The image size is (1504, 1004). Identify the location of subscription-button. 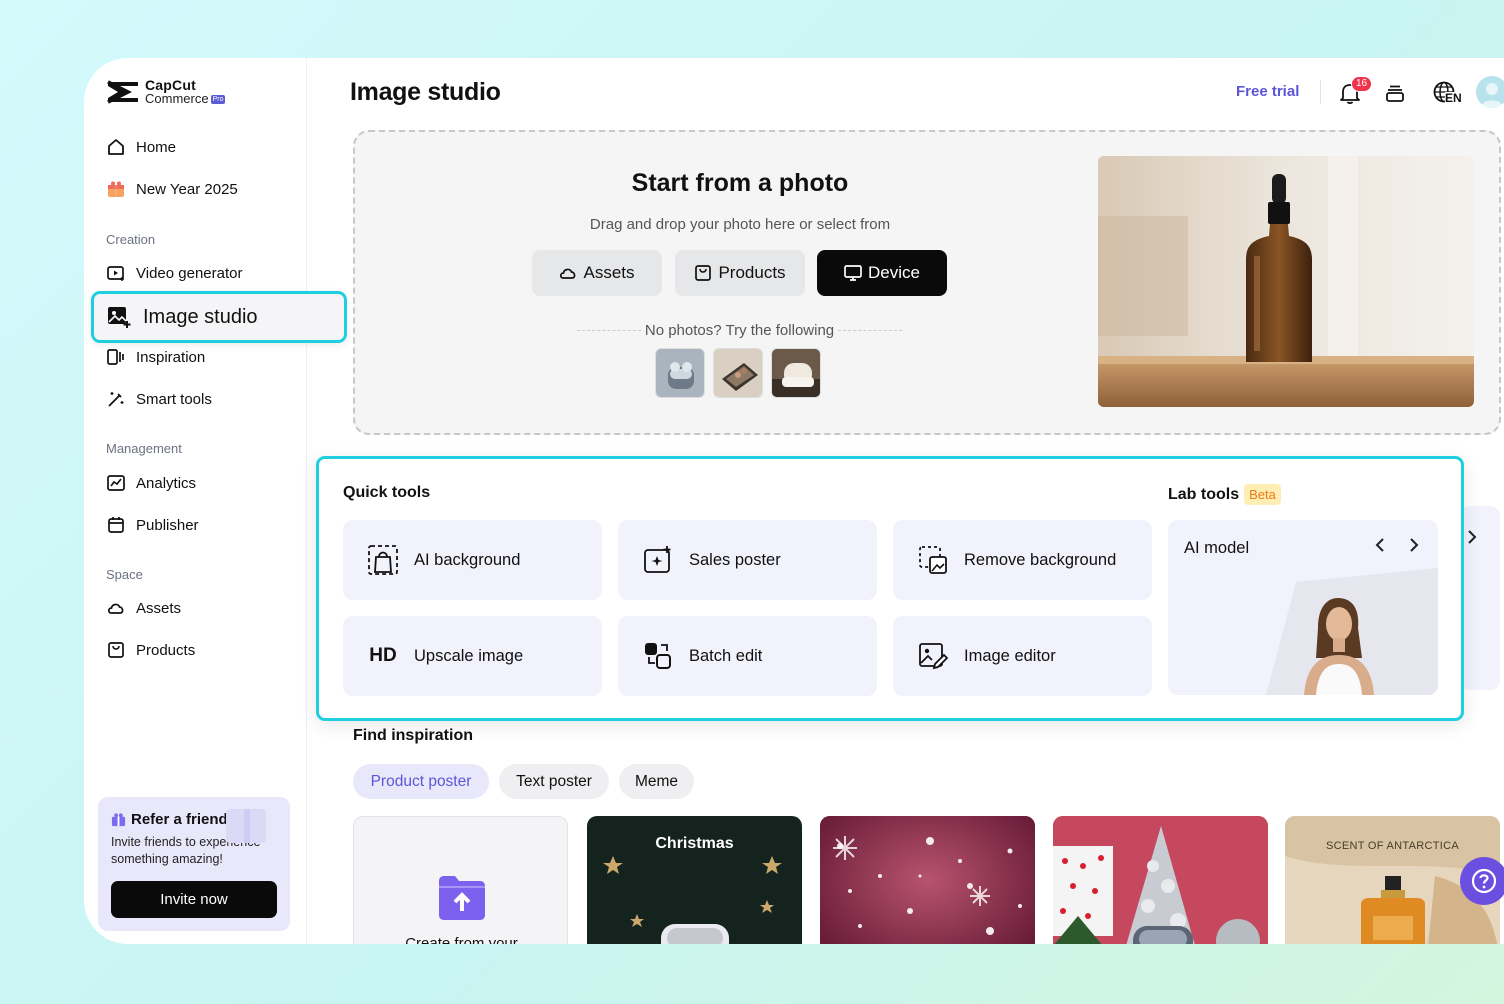
(1395, 93).